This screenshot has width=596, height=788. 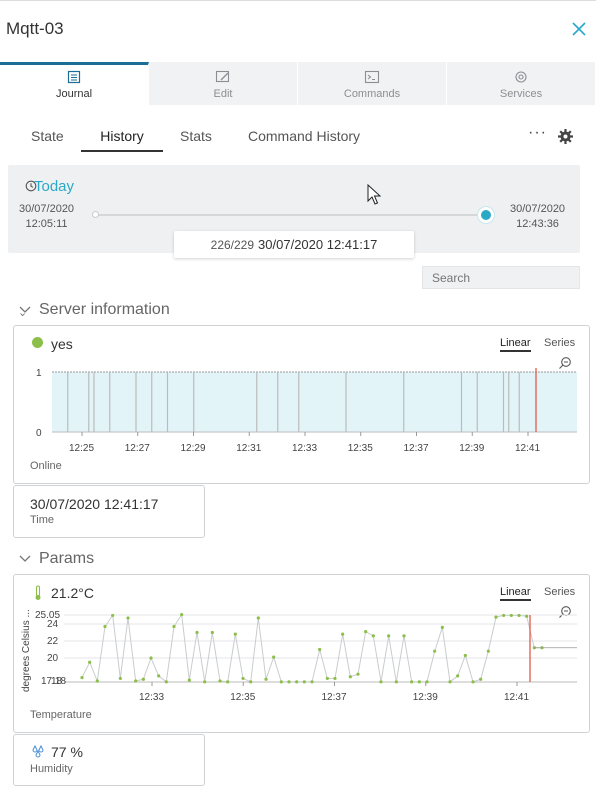 What do you see at coordinates (72, 593) in the screenshot?
I see `temperature-value: 21.2°C` at bounding box center [72, 593].